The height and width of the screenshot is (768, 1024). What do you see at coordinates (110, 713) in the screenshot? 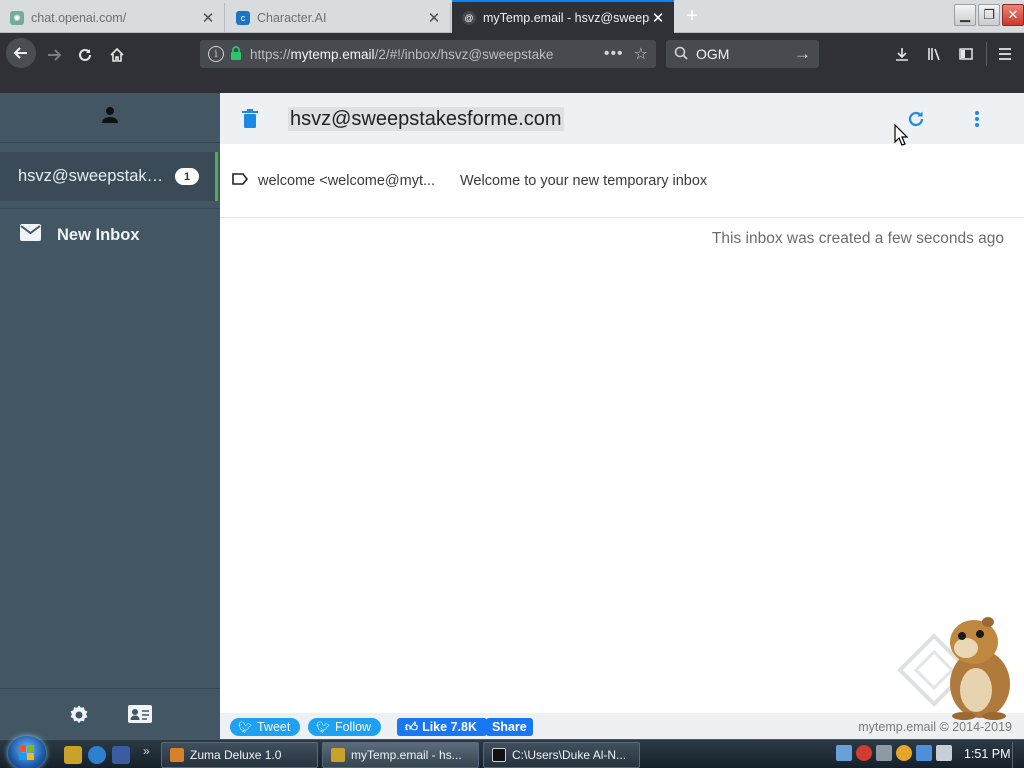
I see `sidebar-footer` at bounding box center [110, 713].